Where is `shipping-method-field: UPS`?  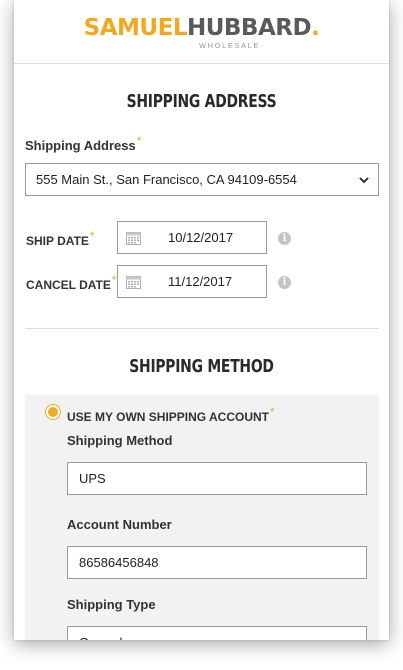 shipping-method-field: UPS is located at coordinates (217, 478).